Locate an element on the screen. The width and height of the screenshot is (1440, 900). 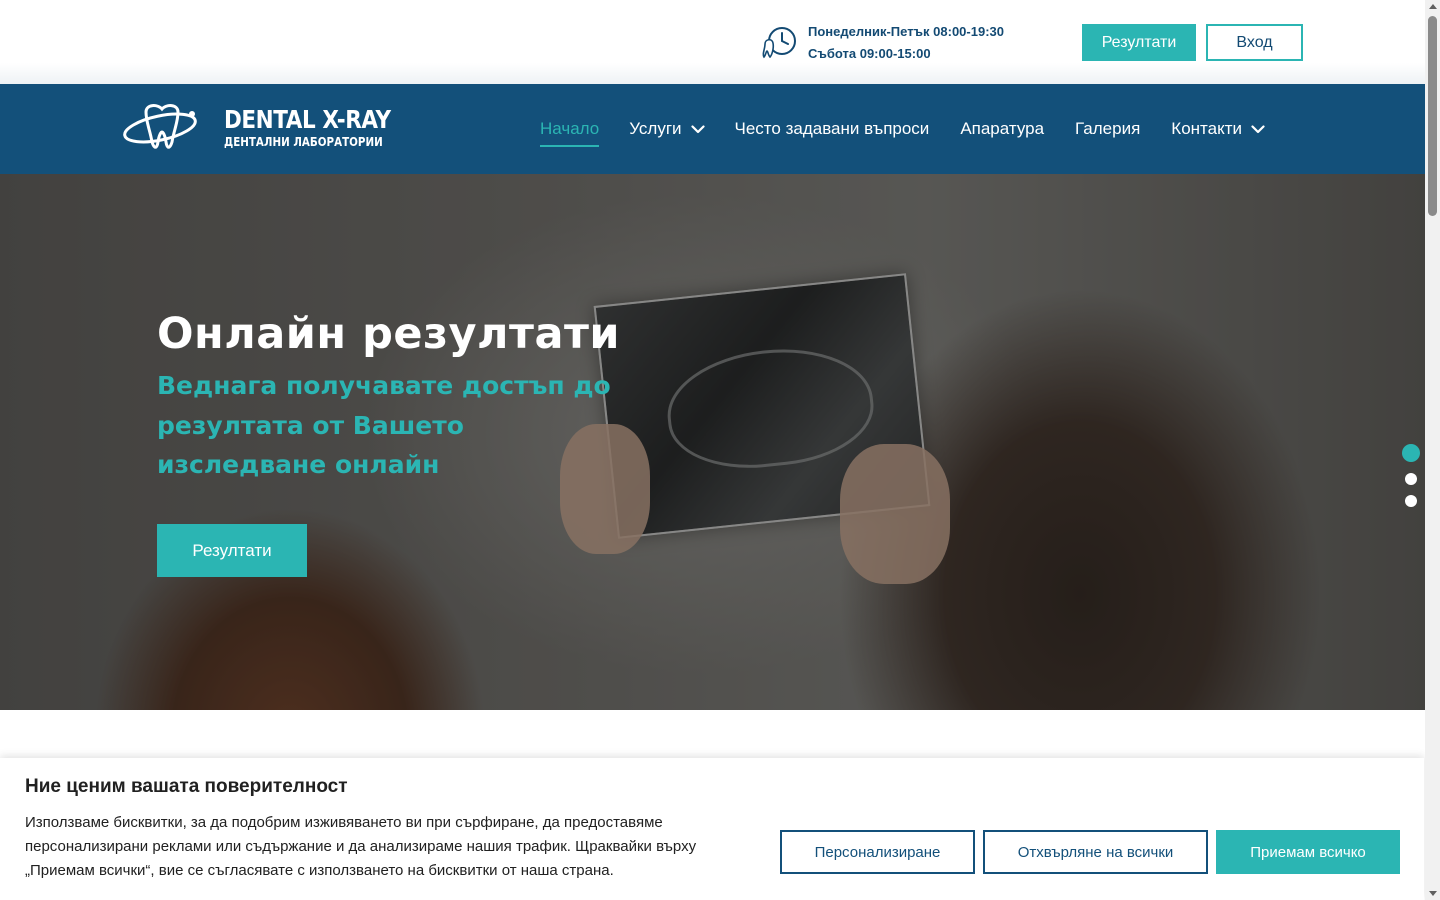
hero-title: Онлайн резултати is located at coordinates (389, 334).